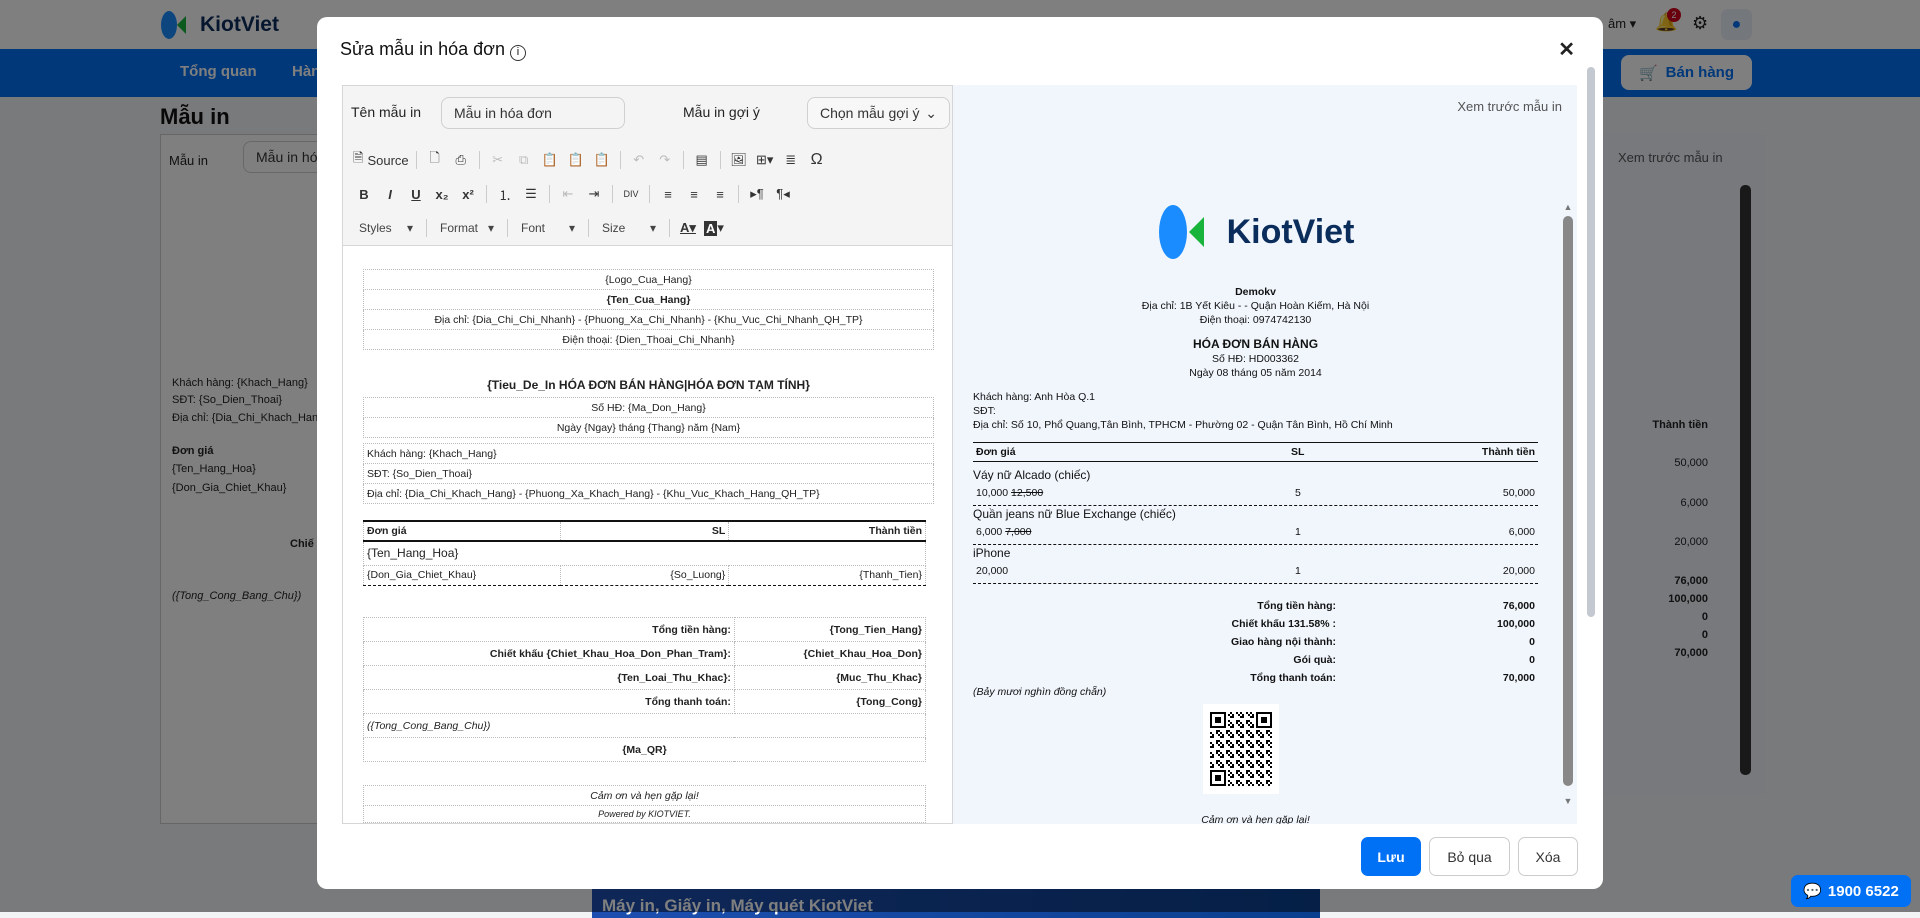 This screenshot has width=1920, height=918. What do you see at coordinates (468, 194) in the screenshot?
I see `superscript-icon: x²` at bounding box center [468, 194].